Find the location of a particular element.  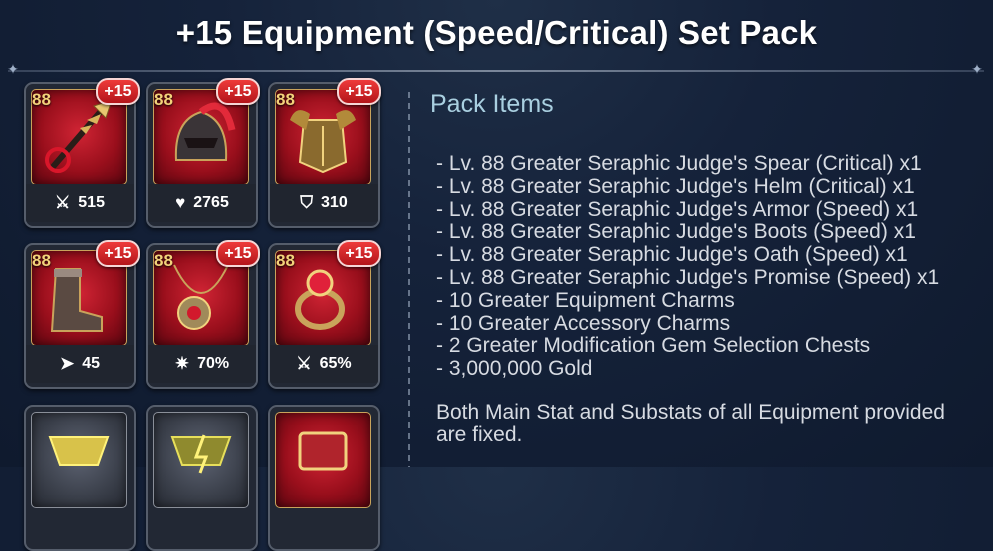

equipment-charm-card is located at coordinates (80, 478).